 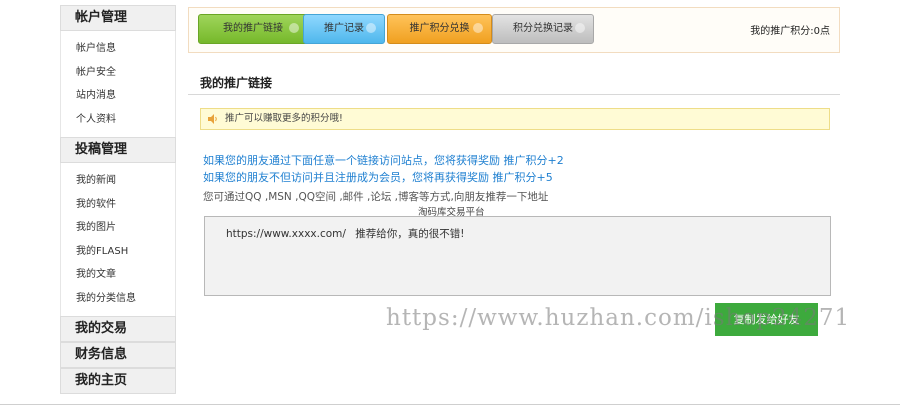 I want to click on tab-label: 推广积分兑换, so click(x=439, y=28).